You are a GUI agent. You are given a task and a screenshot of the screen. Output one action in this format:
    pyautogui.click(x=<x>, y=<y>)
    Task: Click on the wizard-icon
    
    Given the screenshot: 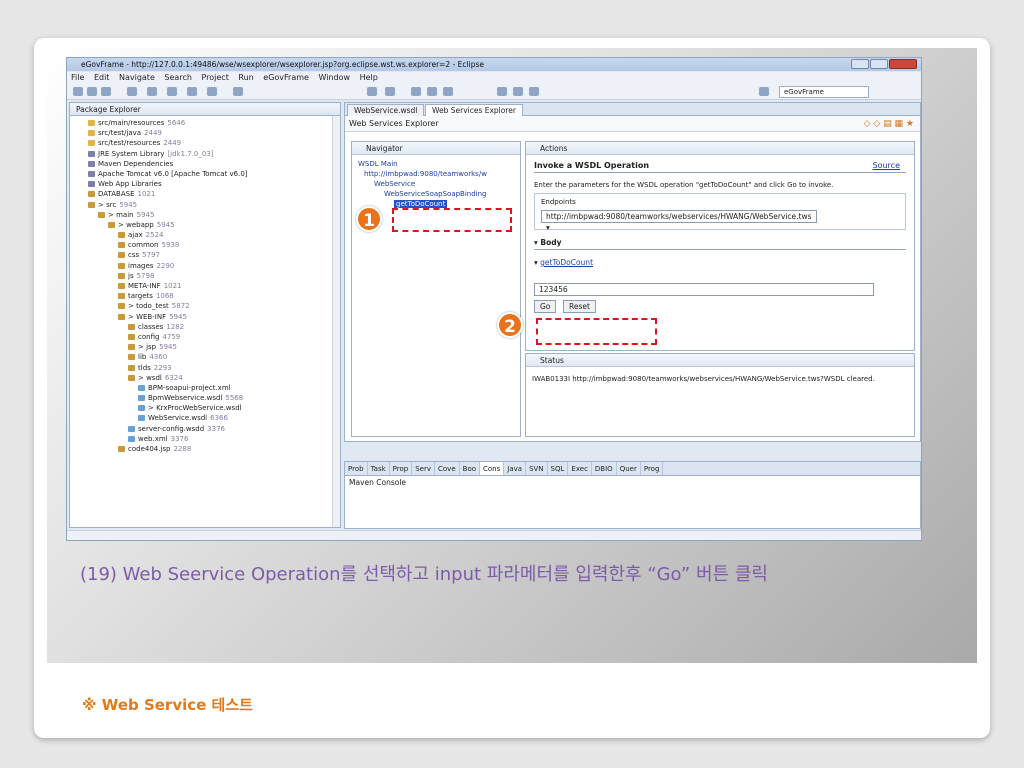 What is the action you would take?
    pyautogui.click(x=192, y=91)
    